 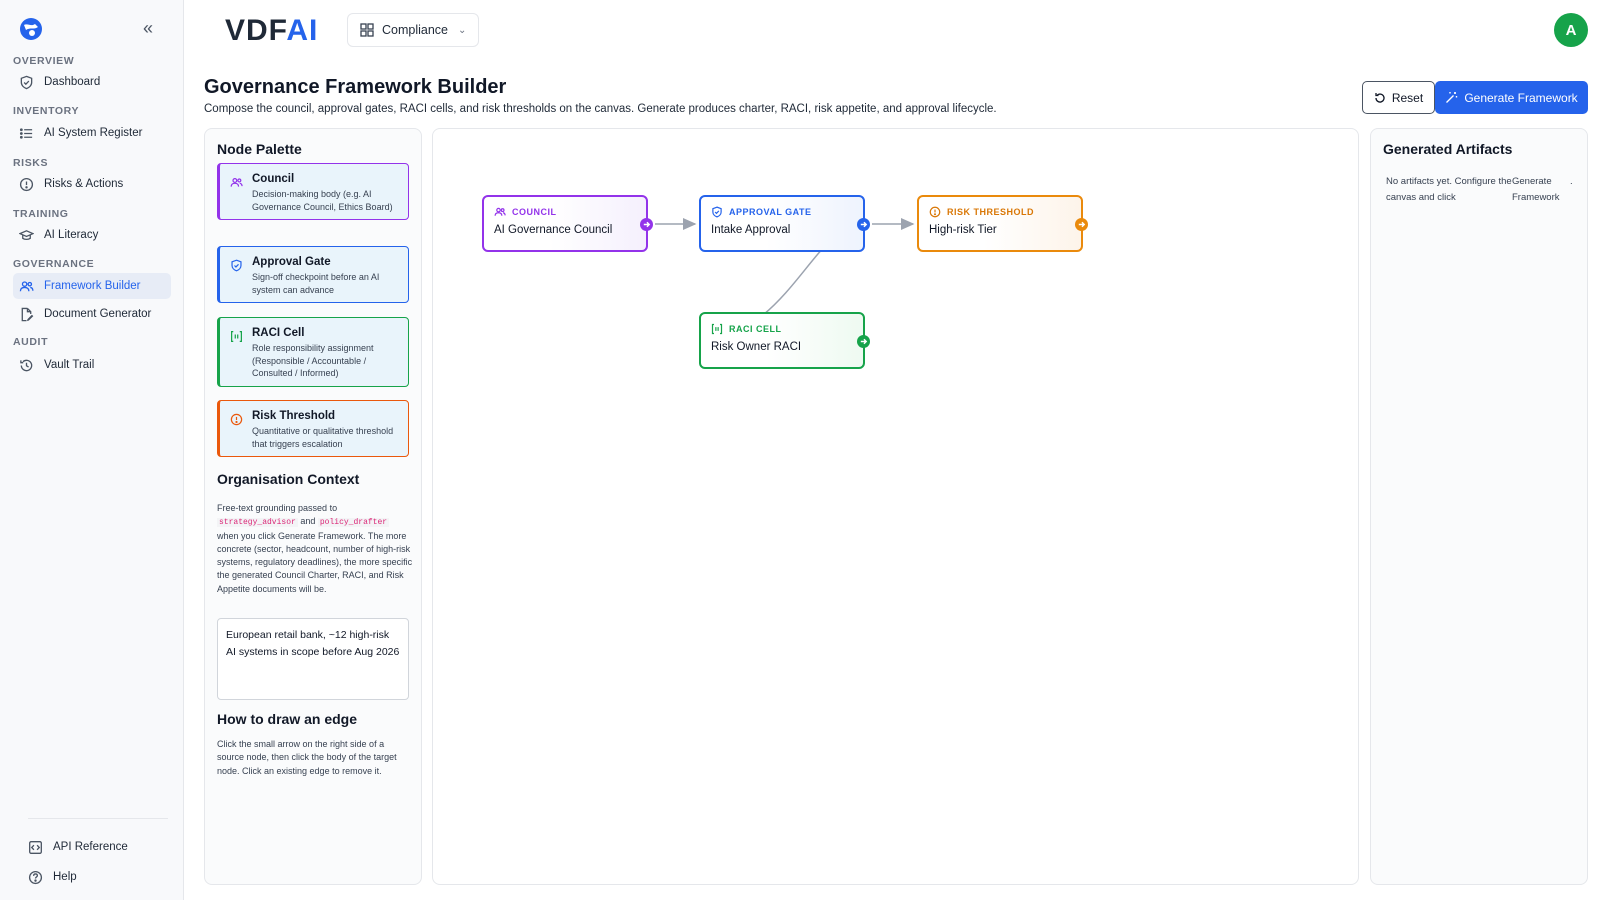 I want to click on code-icon, so click(x=35, y=847).